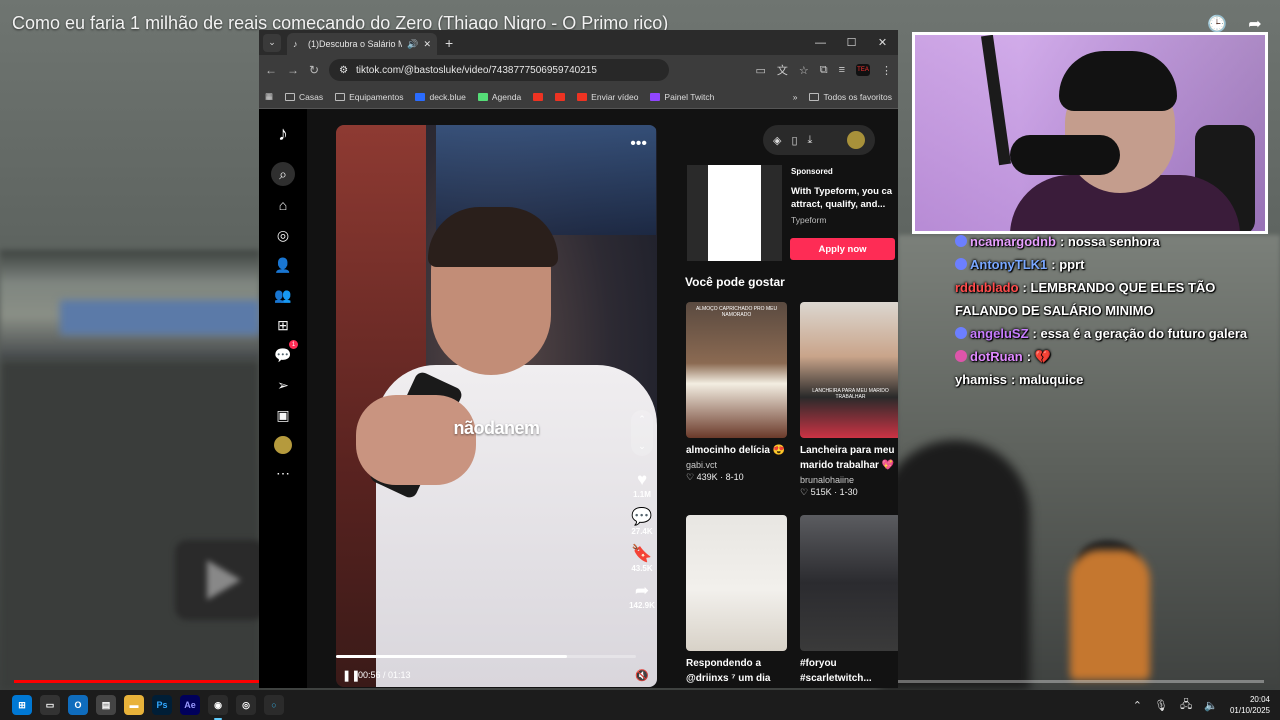 This screenshot has height=720, width=1280. I want to click on menu-icon: ⋮, so click(886, 70).